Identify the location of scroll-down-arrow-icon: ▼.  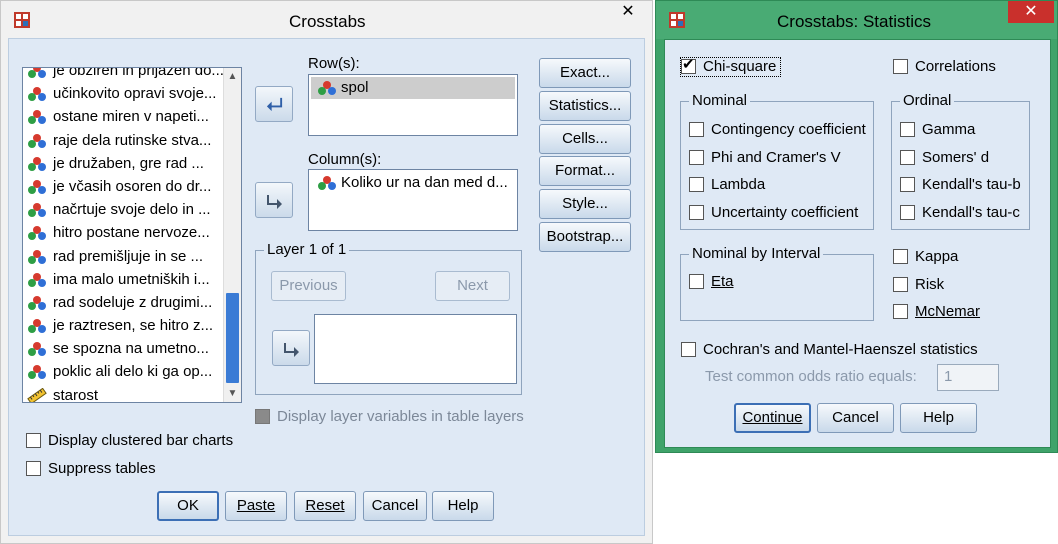
(232, 393).